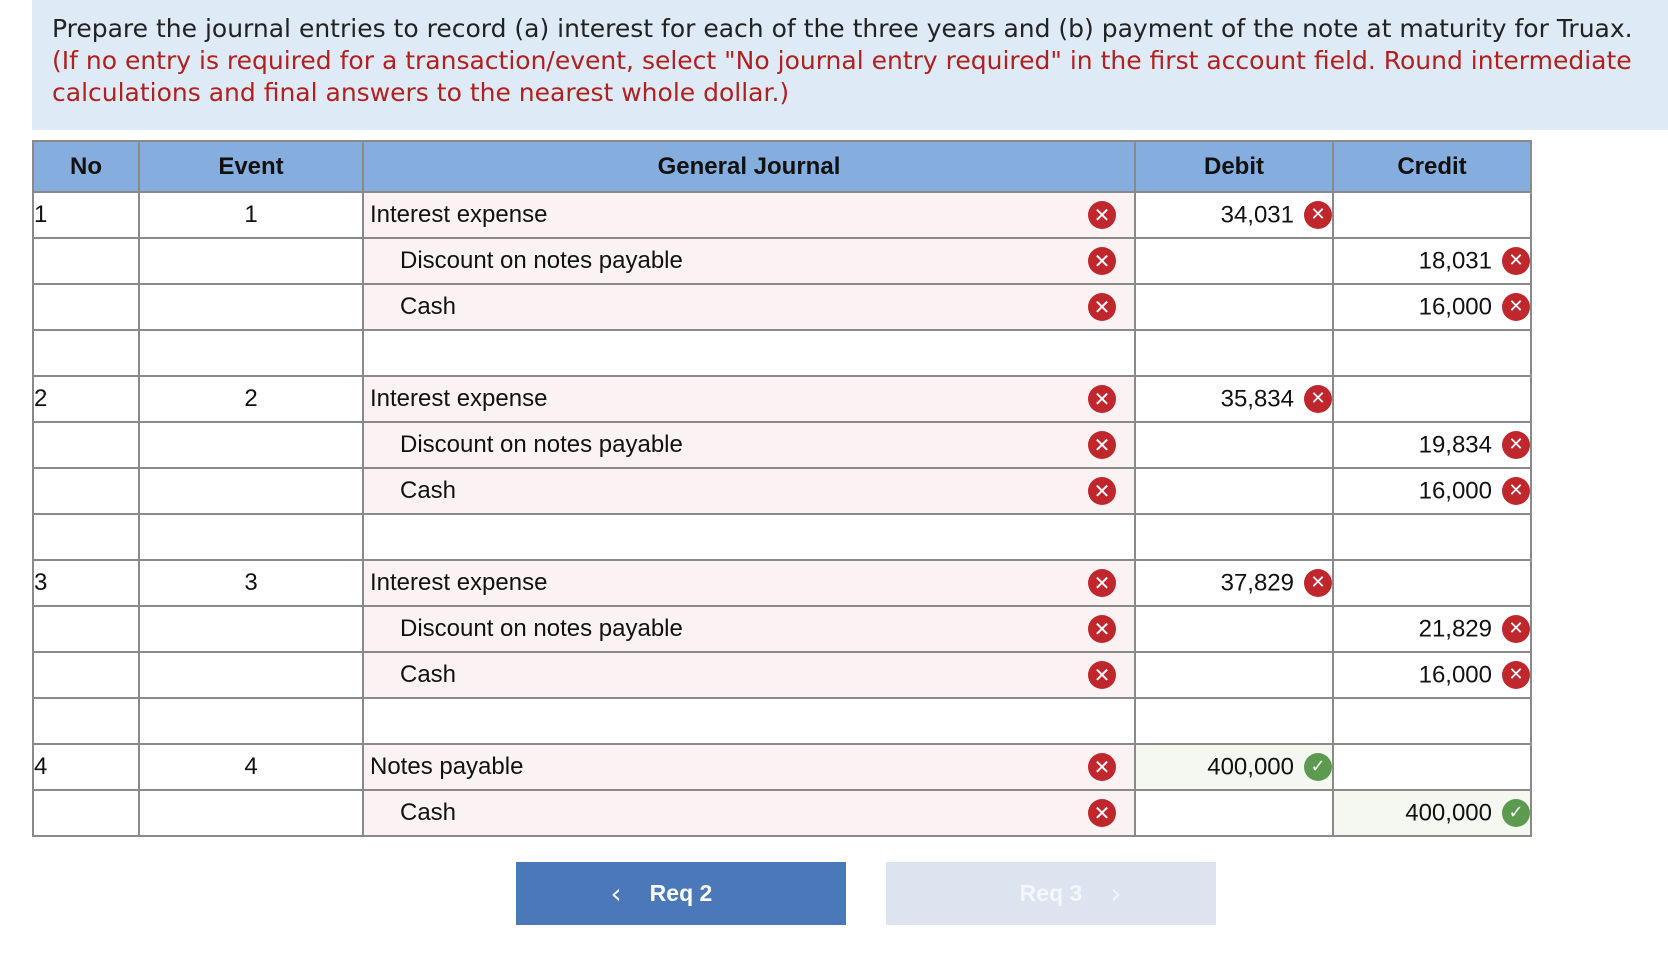 The width and height of the screenshot is (1668, 956). I want to click on debit-field: 35,834 ✕, so click(1234, 399).